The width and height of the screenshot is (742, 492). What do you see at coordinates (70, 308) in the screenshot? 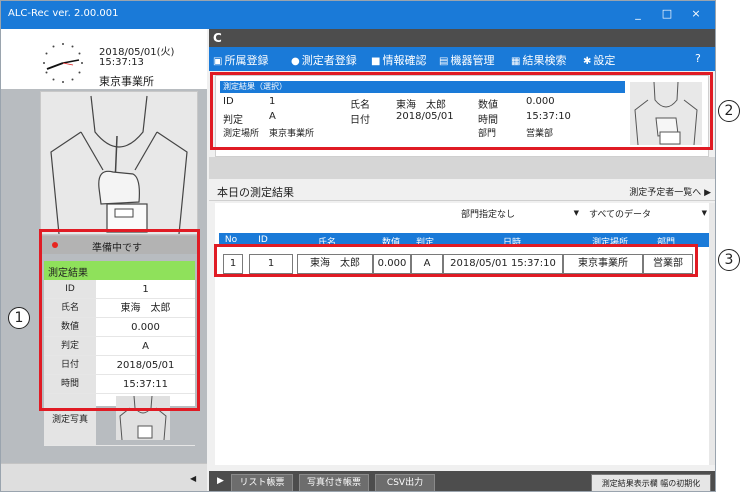
I see `result-label: 氏名` at bounding box center [70, 308].